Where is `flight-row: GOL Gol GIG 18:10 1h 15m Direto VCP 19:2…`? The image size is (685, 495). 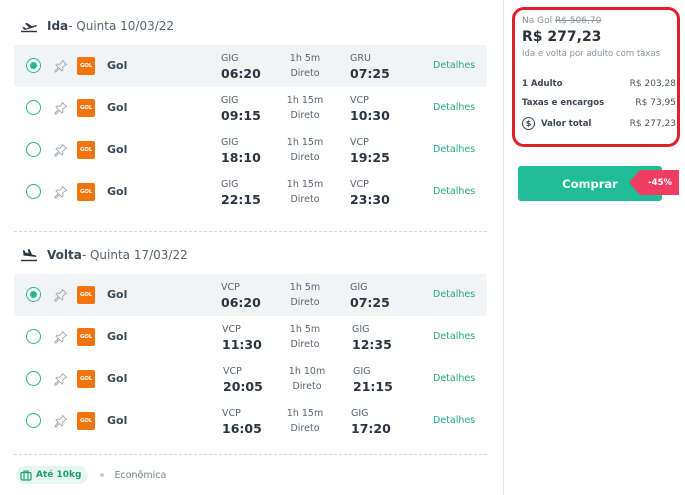 flight-row: GOL Gol GIG 18:10 1h 15m Direto VCP 19:2… is located at coordinates (250, 150).